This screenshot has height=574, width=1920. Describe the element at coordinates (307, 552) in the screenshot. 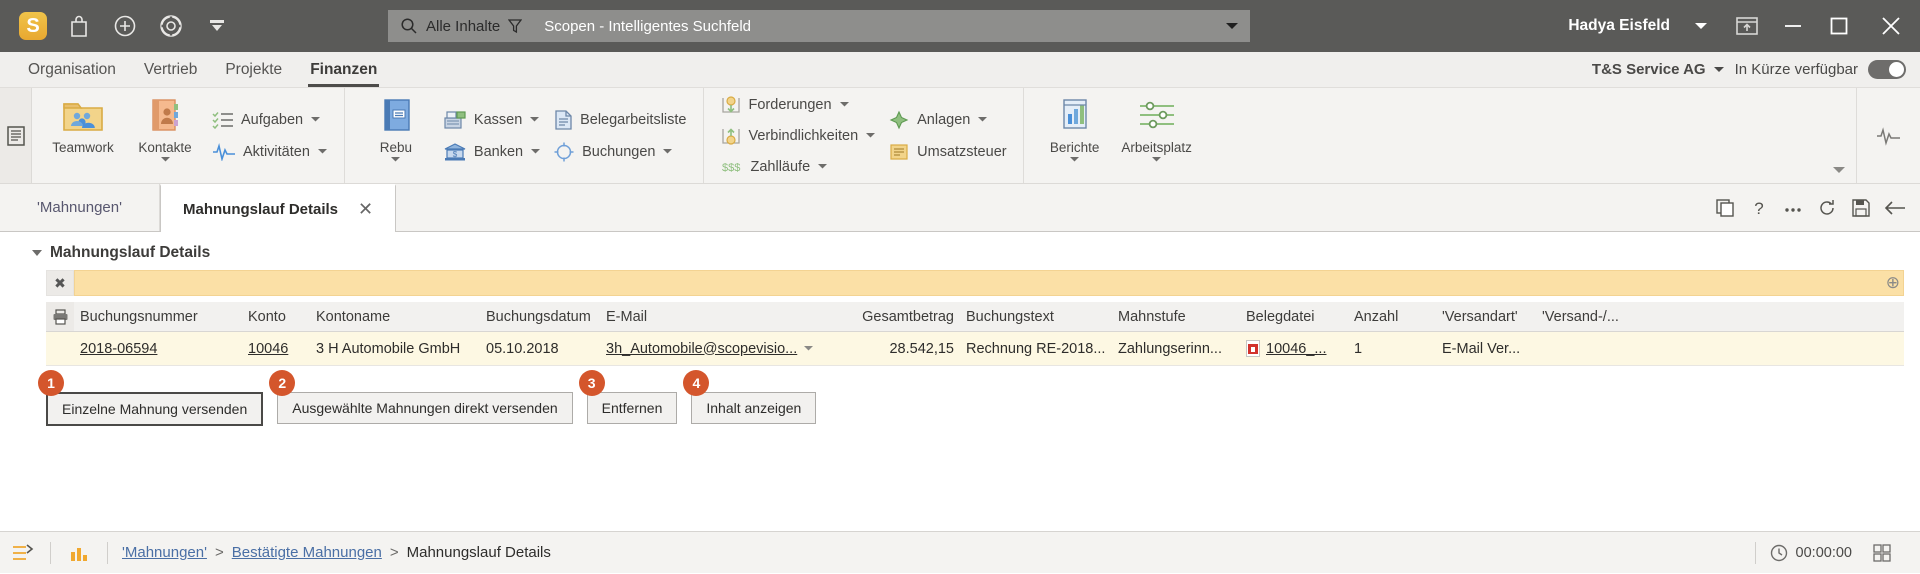

I see `breadcrumb-item-bestaetigte-mahnungen: Bestätigte Mahnungen` at that location.